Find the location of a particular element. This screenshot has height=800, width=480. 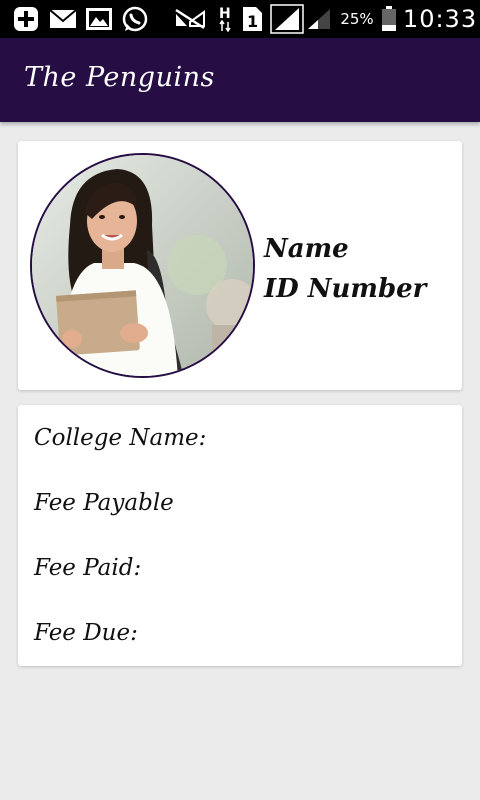

battery-icon is located at coordinates (389, 19).